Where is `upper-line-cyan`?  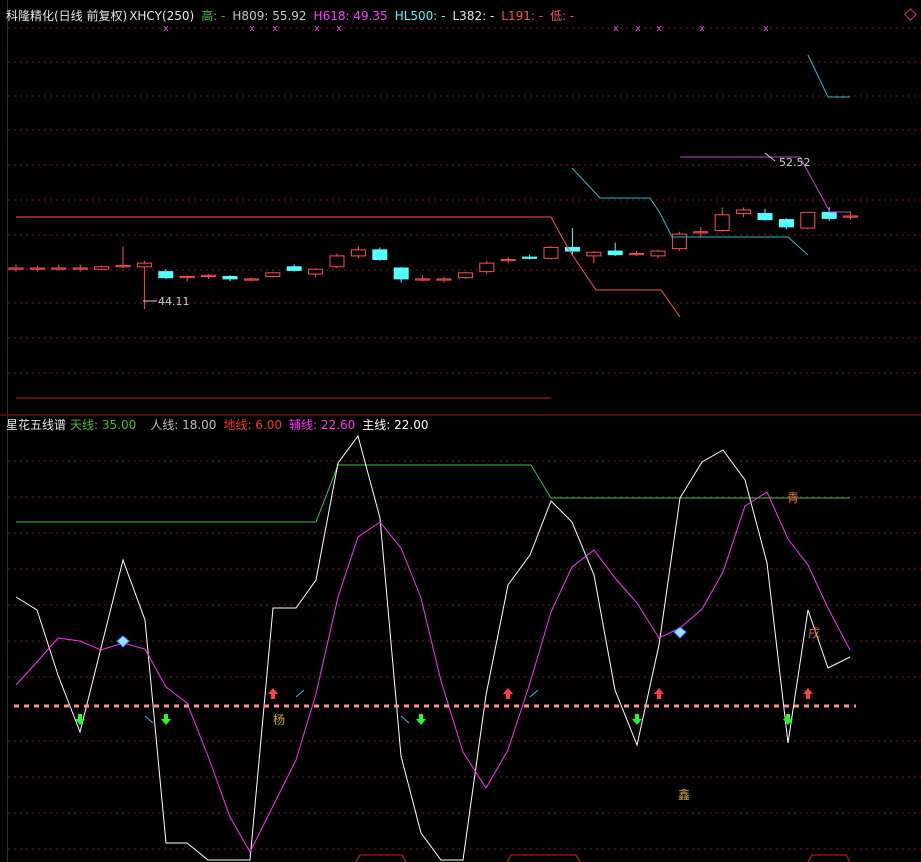 upper-line-cyan is located at coordinates (828, 76).